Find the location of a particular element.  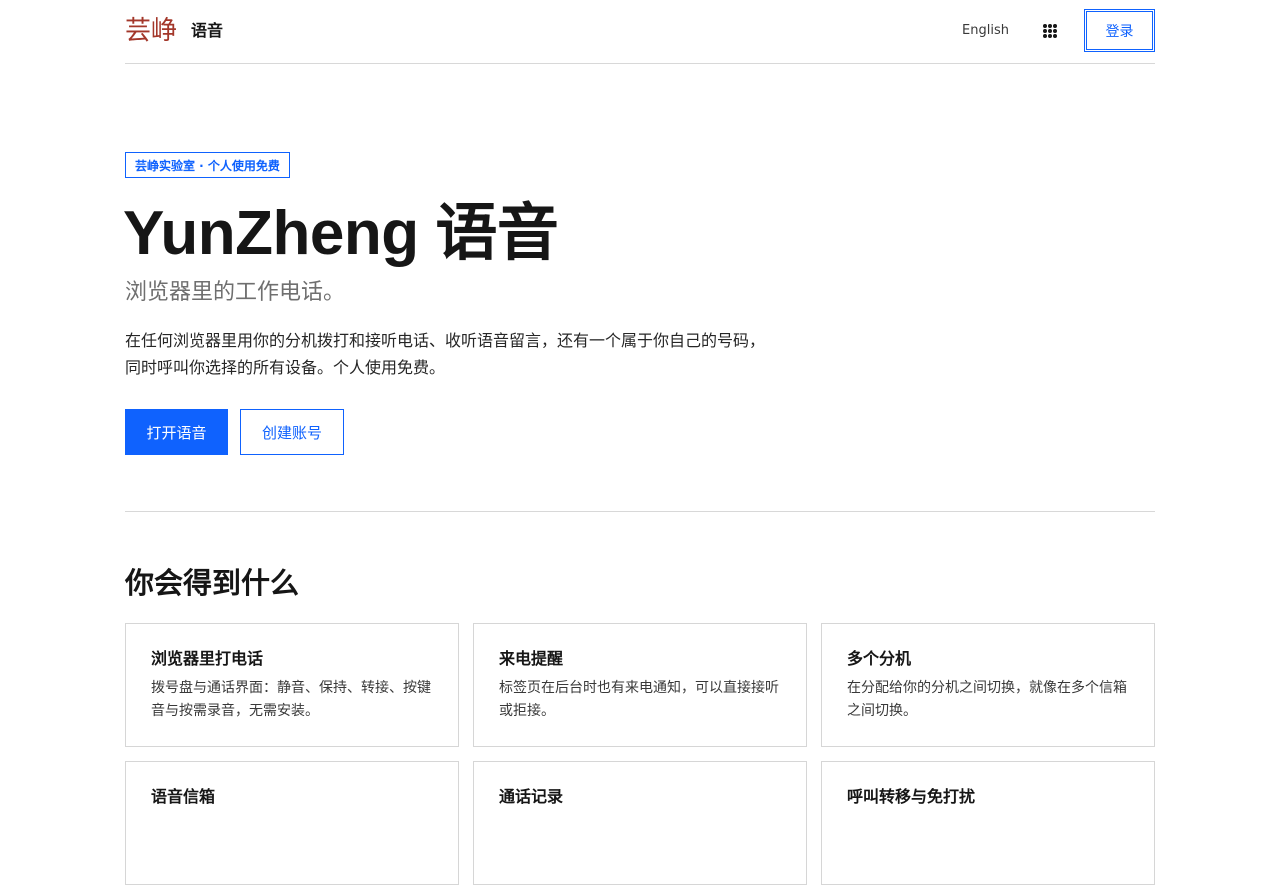

feature-card: 浏览器里打电话 拨号盘与通话界面：静音、保持、转接、按键音与按需录音，无需安装。 is located at coordinates (292, 685).